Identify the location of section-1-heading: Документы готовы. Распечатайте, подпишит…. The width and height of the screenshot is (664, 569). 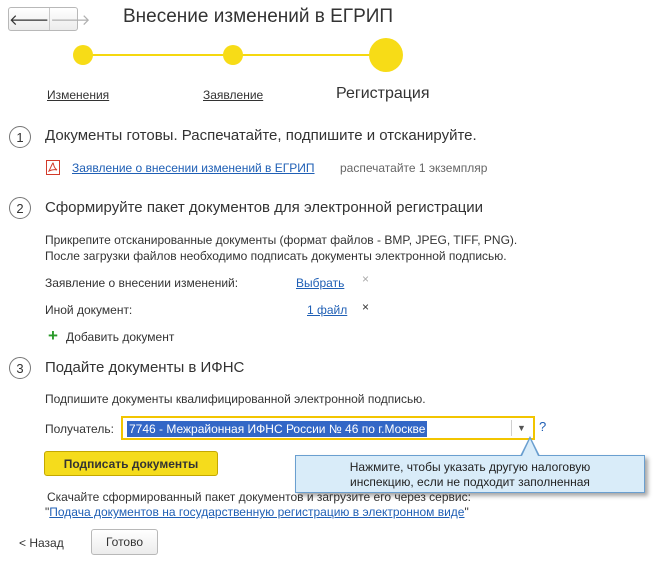
(261, 135).